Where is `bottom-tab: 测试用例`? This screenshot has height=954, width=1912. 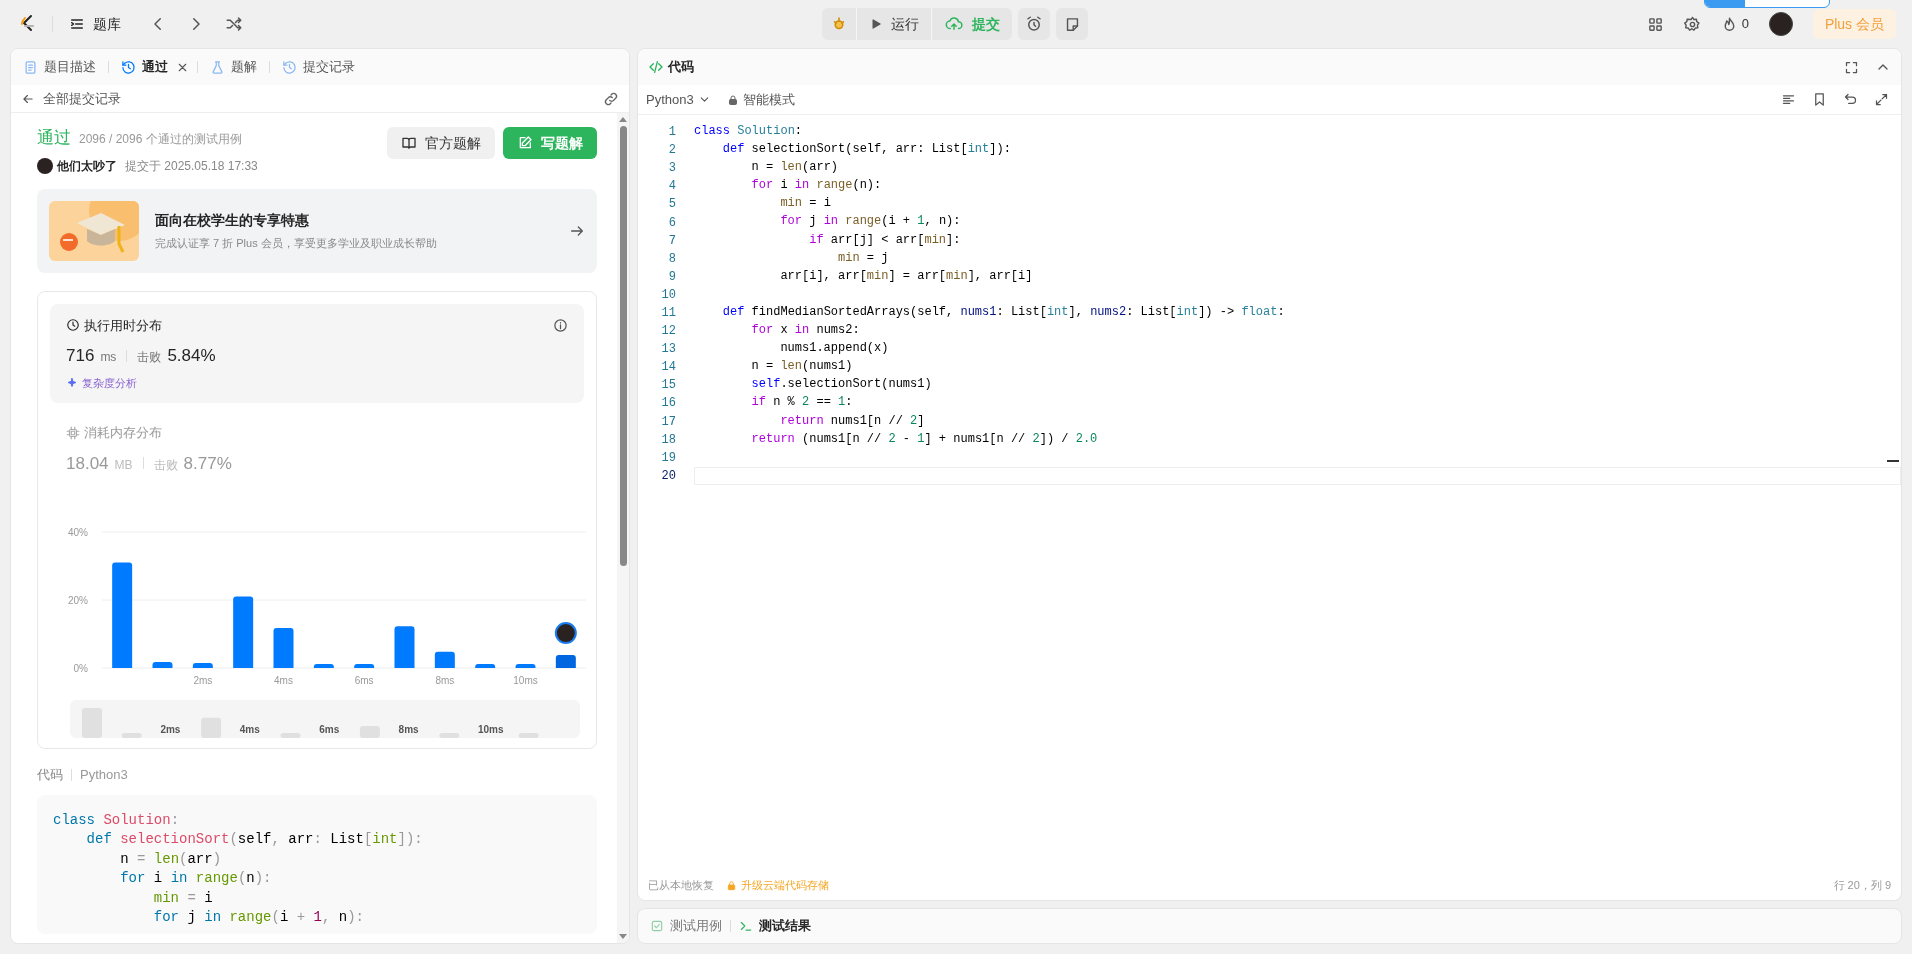 bottom-tab: 测试用例 is located at coordinates (686, 926).